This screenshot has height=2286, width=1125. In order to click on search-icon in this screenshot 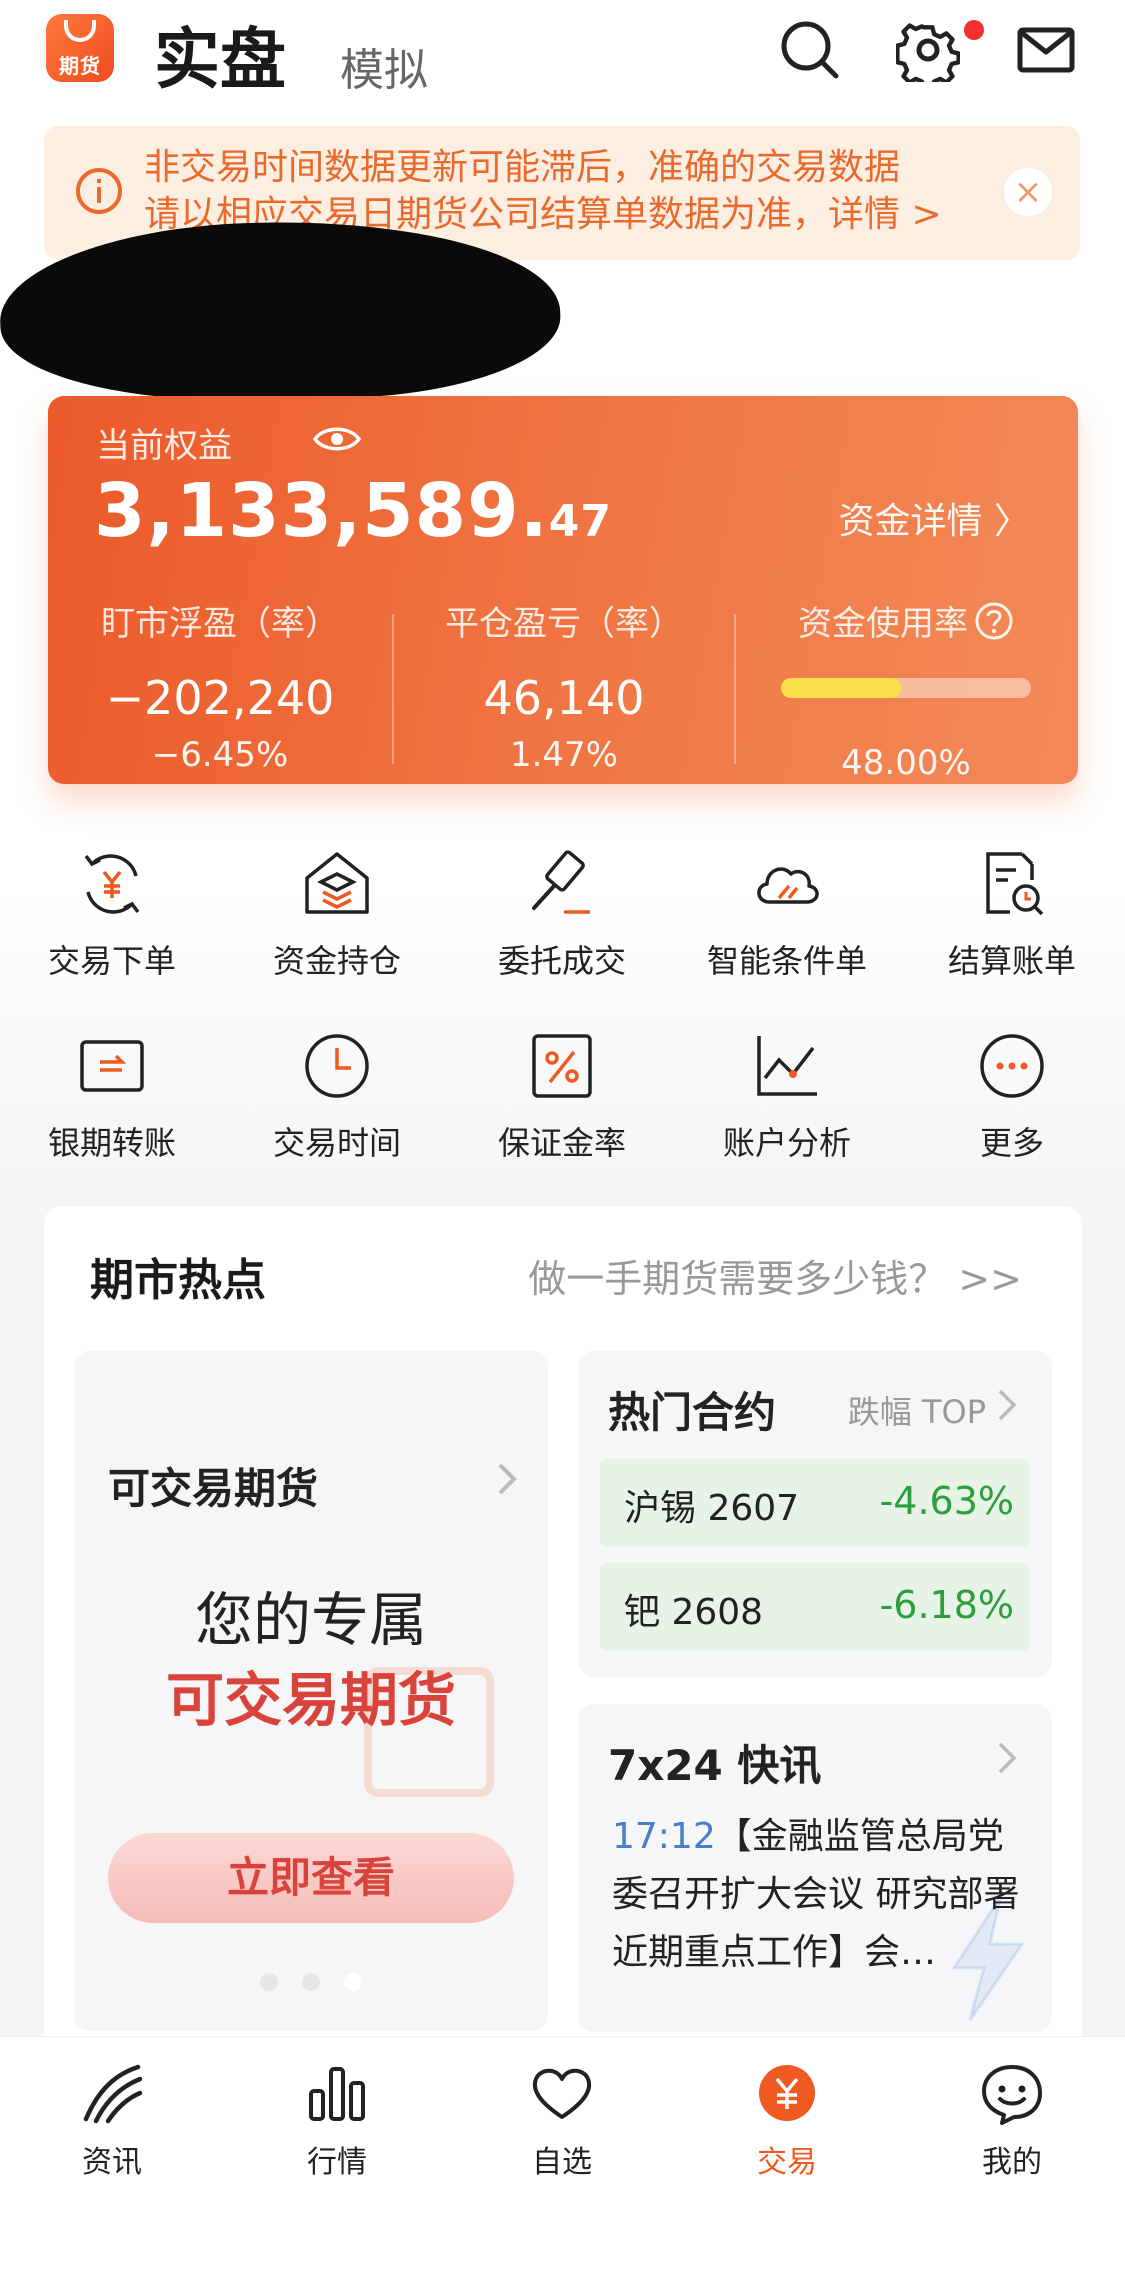, I will do `click(810, 50)`.